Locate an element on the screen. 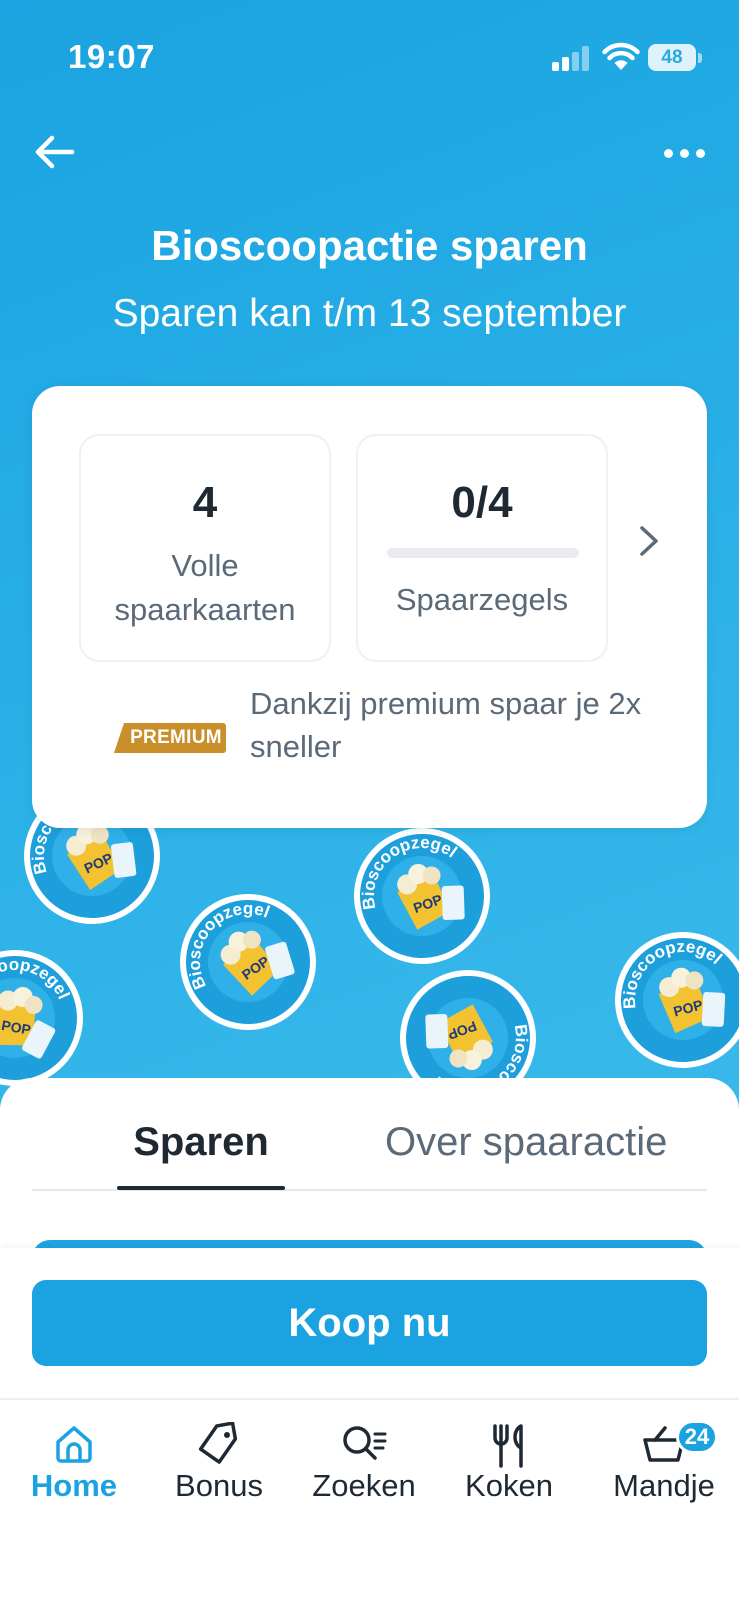 The width and height of the screenshot is (739, 1600). stamps-label: Spaarzegels is located at coordinates (482, 599).